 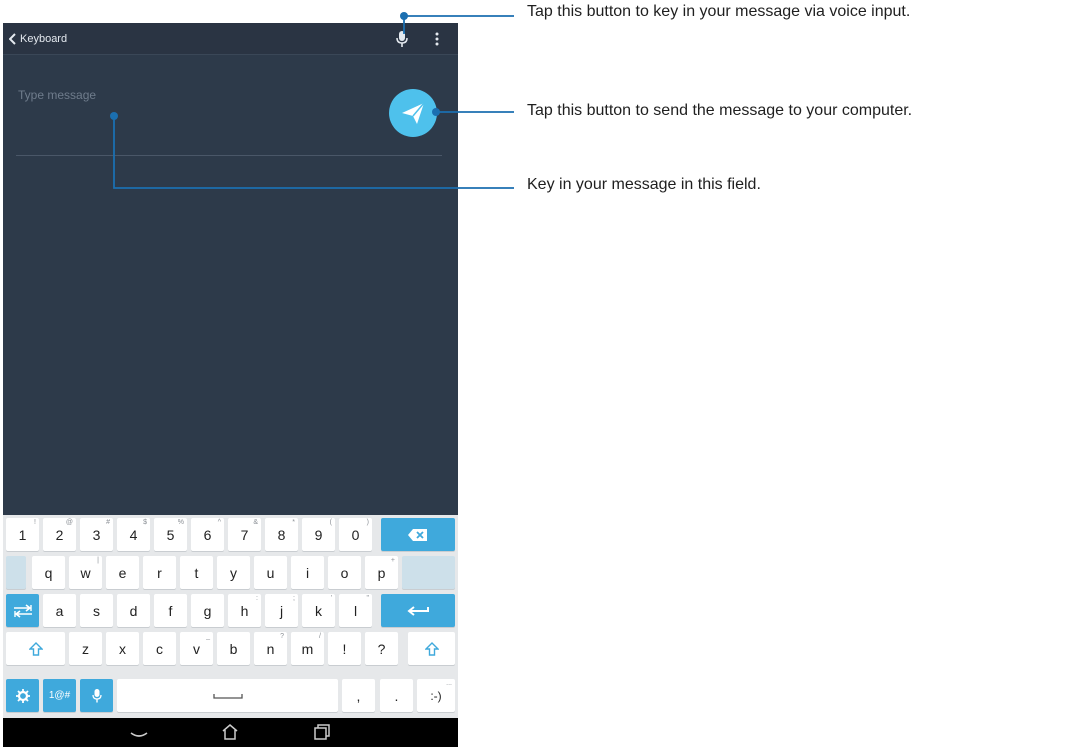 I want to click on send-icon, so click(x=413, y=113).